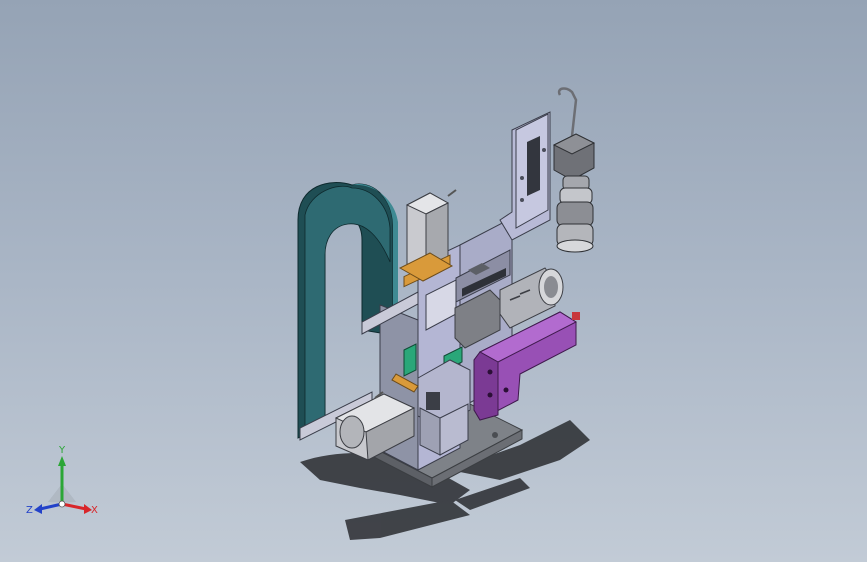 Image resolution: width=867 pixels, height=562 pixels. I want to click on camera-assembly, so click(574, 170).